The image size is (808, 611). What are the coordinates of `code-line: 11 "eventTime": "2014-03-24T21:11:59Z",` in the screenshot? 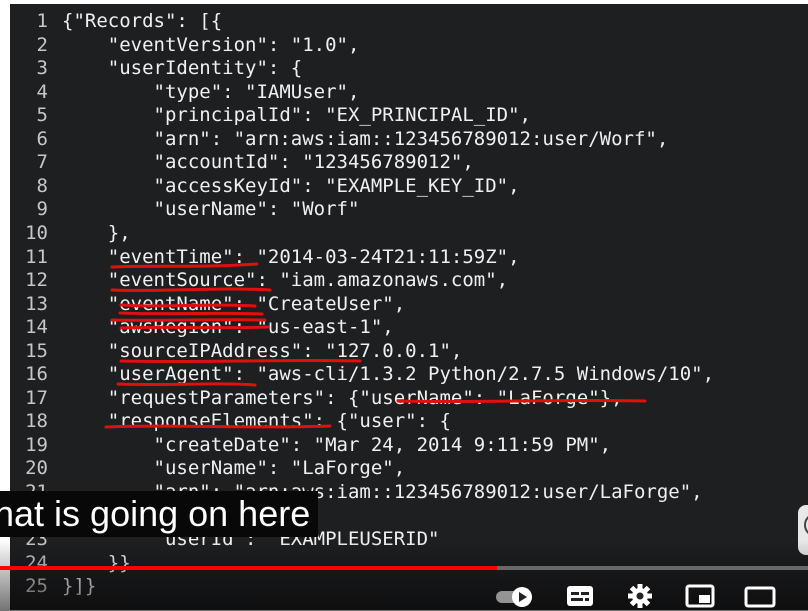 It's located at (409, 257).